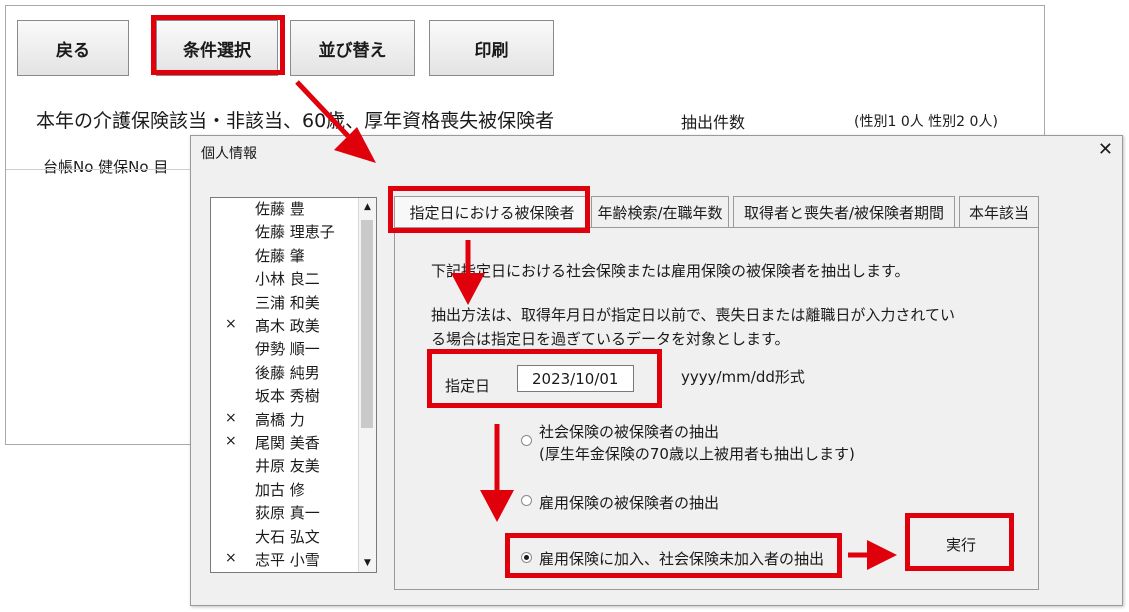  I want to click on arrow-4-head, so click(882, 555).